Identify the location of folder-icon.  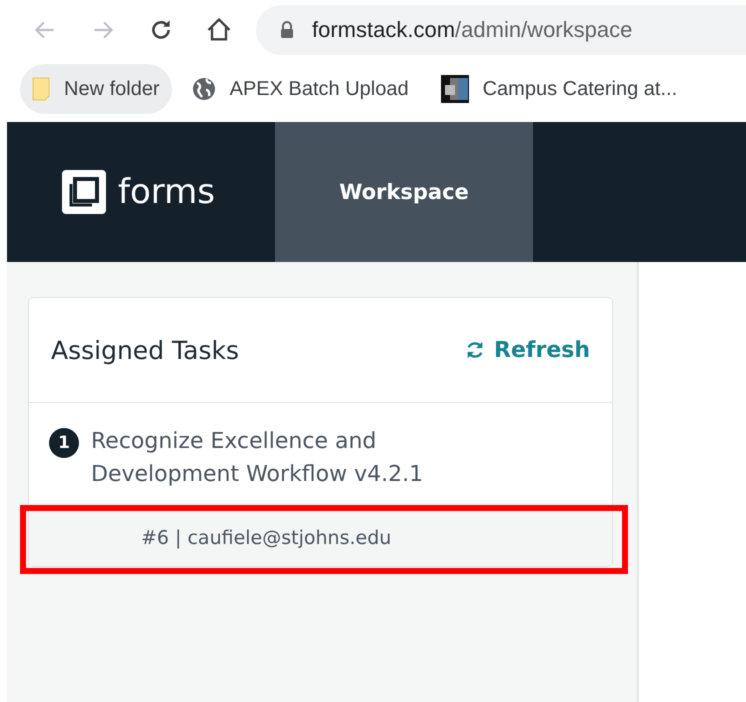
(41, 89).